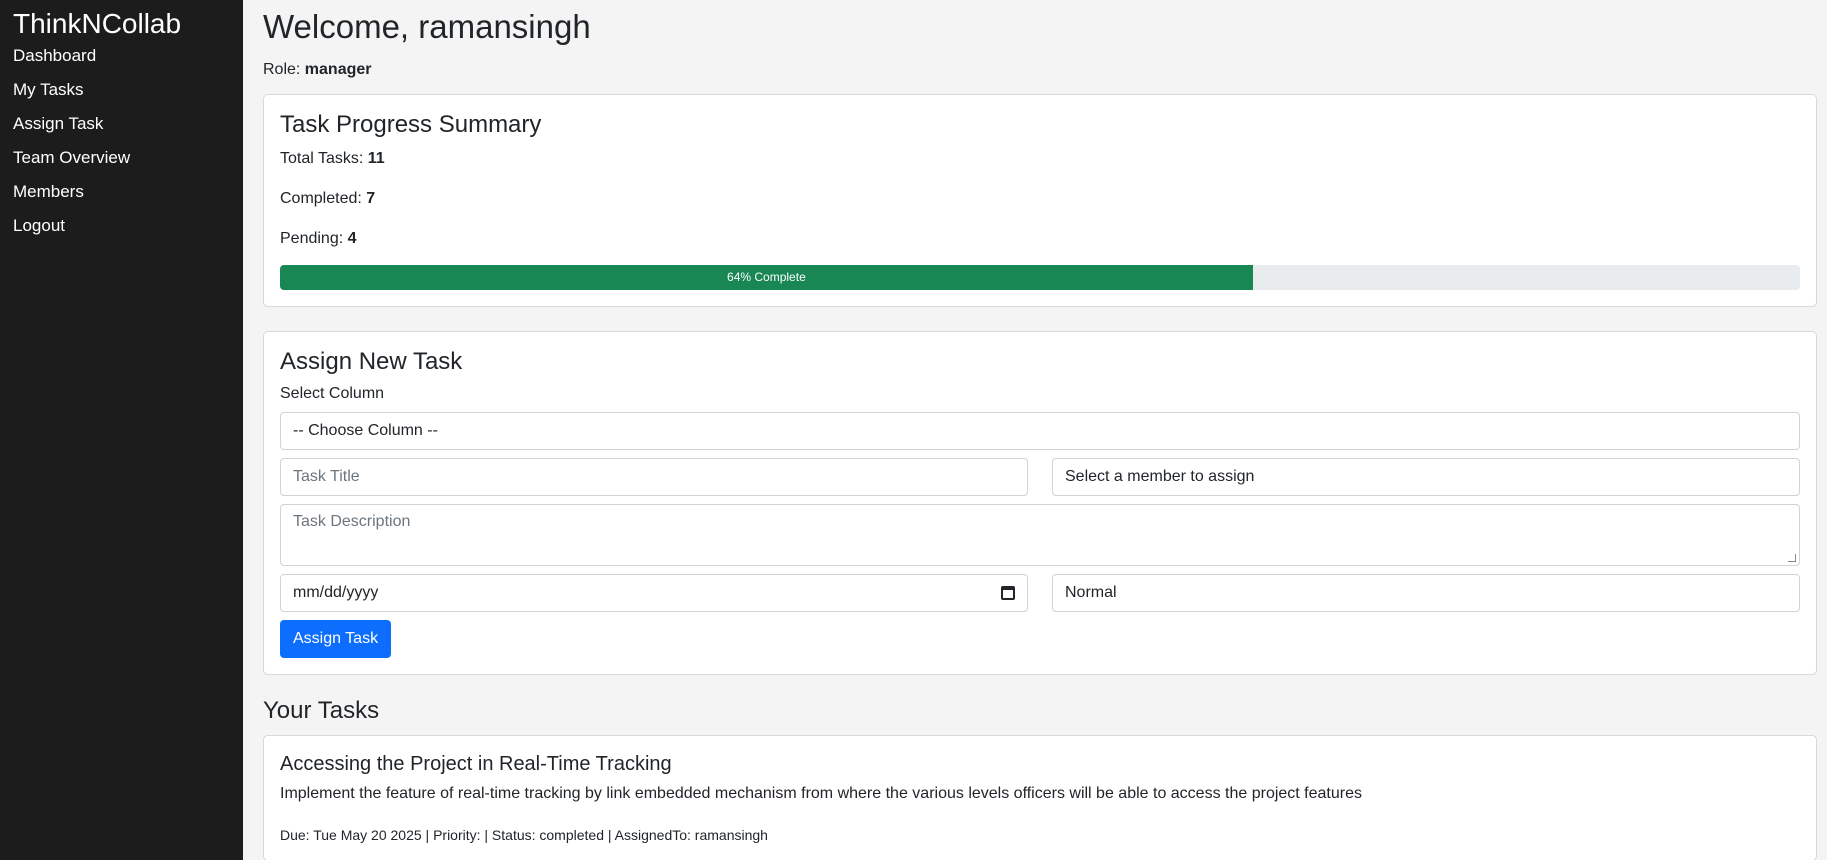 The width and height of the screenshot is (1827, 860). I want to click on pending-label: Pending:, so click(314, 238).